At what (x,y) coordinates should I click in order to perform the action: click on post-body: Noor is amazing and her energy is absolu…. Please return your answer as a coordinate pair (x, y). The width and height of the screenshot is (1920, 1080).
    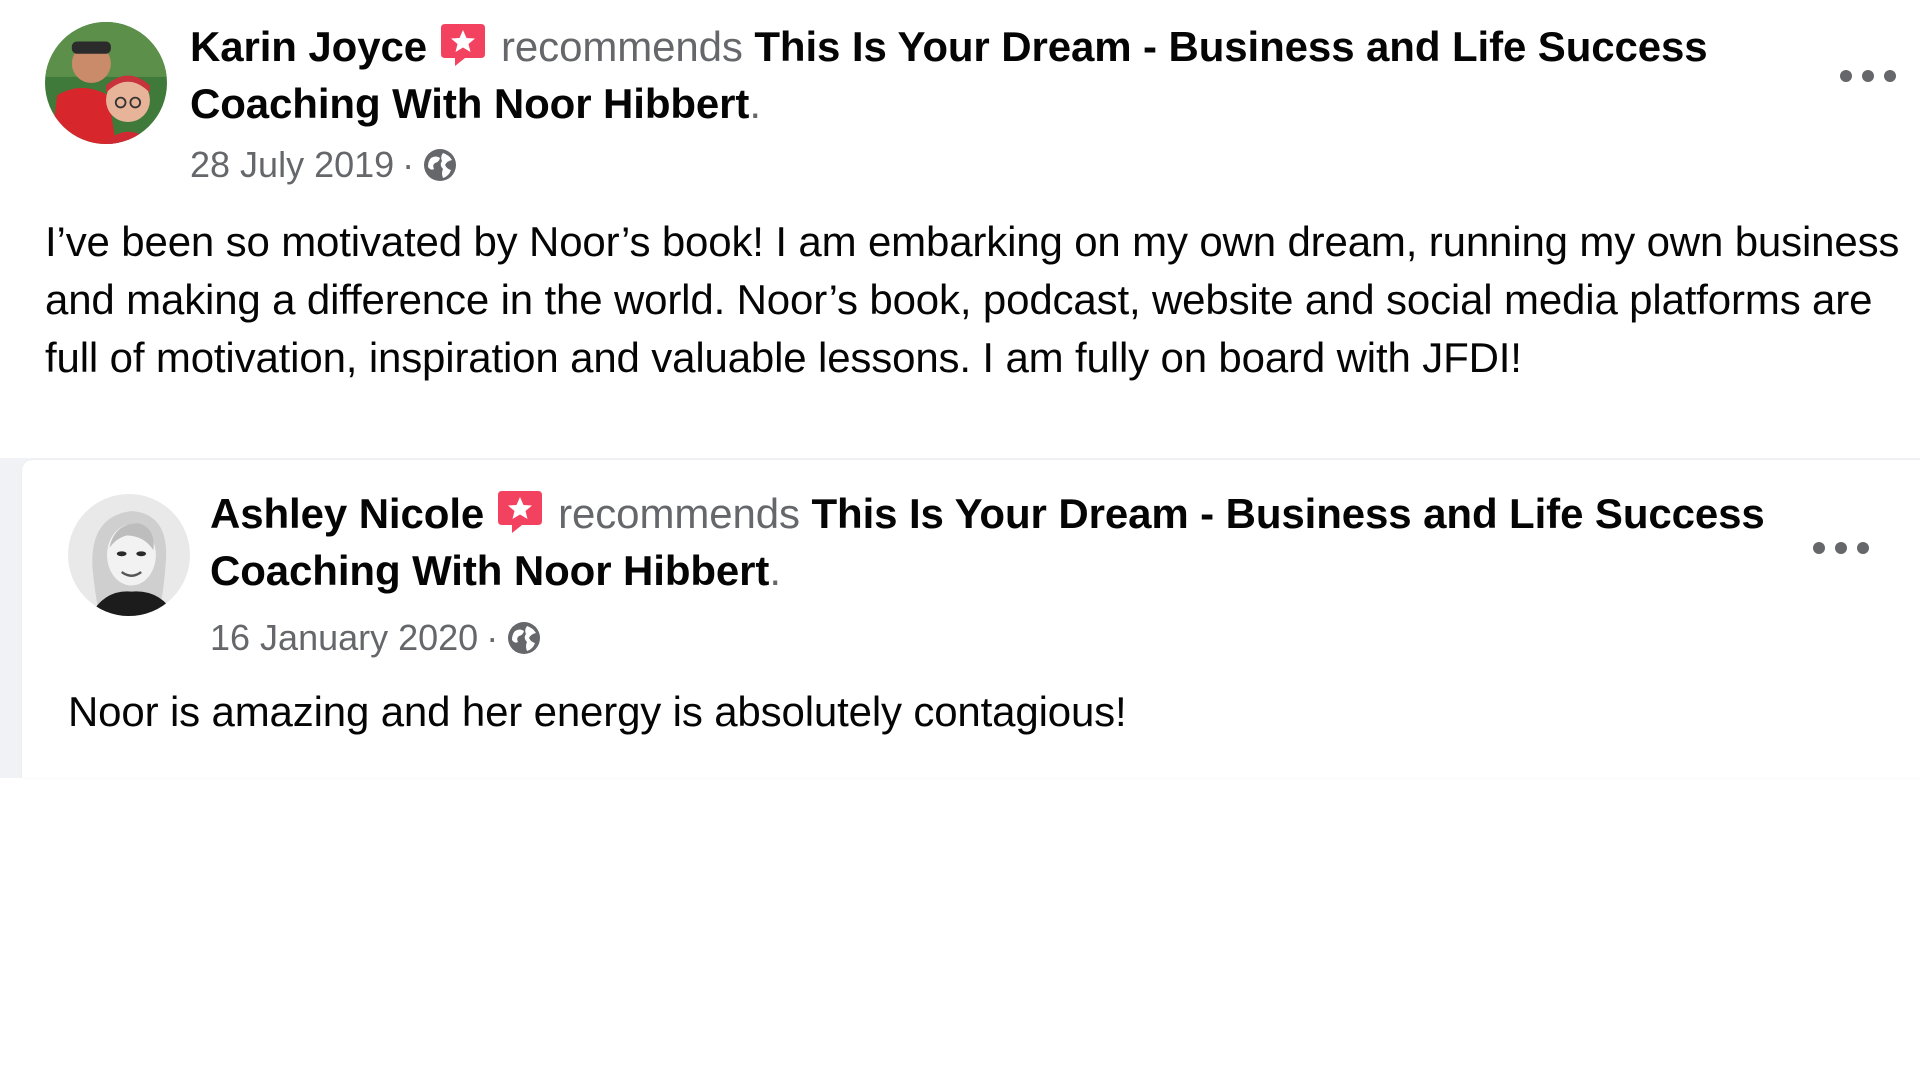
    Looking at the image, I should click on (597, 711).